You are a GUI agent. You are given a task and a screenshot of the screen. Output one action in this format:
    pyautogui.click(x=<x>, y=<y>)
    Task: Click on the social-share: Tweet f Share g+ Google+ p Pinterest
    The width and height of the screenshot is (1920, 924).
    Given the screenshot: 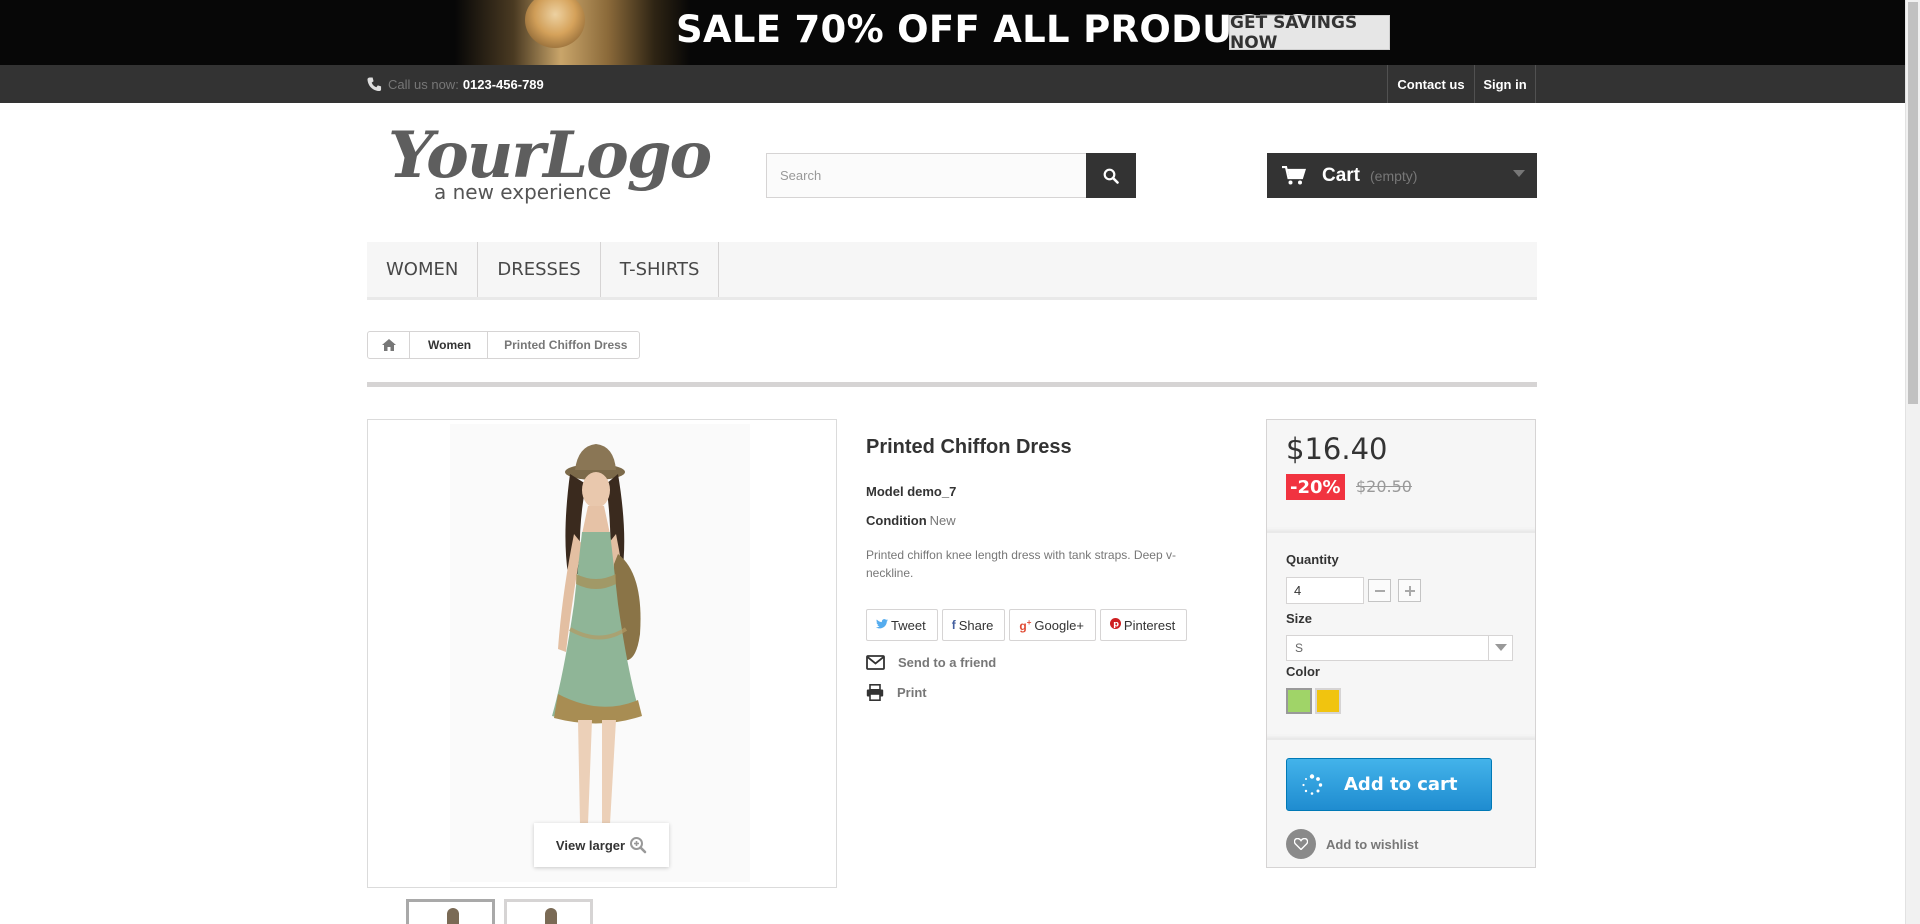 What is the action you would take?
    pyautogui.click(x=1028, y=625)
    